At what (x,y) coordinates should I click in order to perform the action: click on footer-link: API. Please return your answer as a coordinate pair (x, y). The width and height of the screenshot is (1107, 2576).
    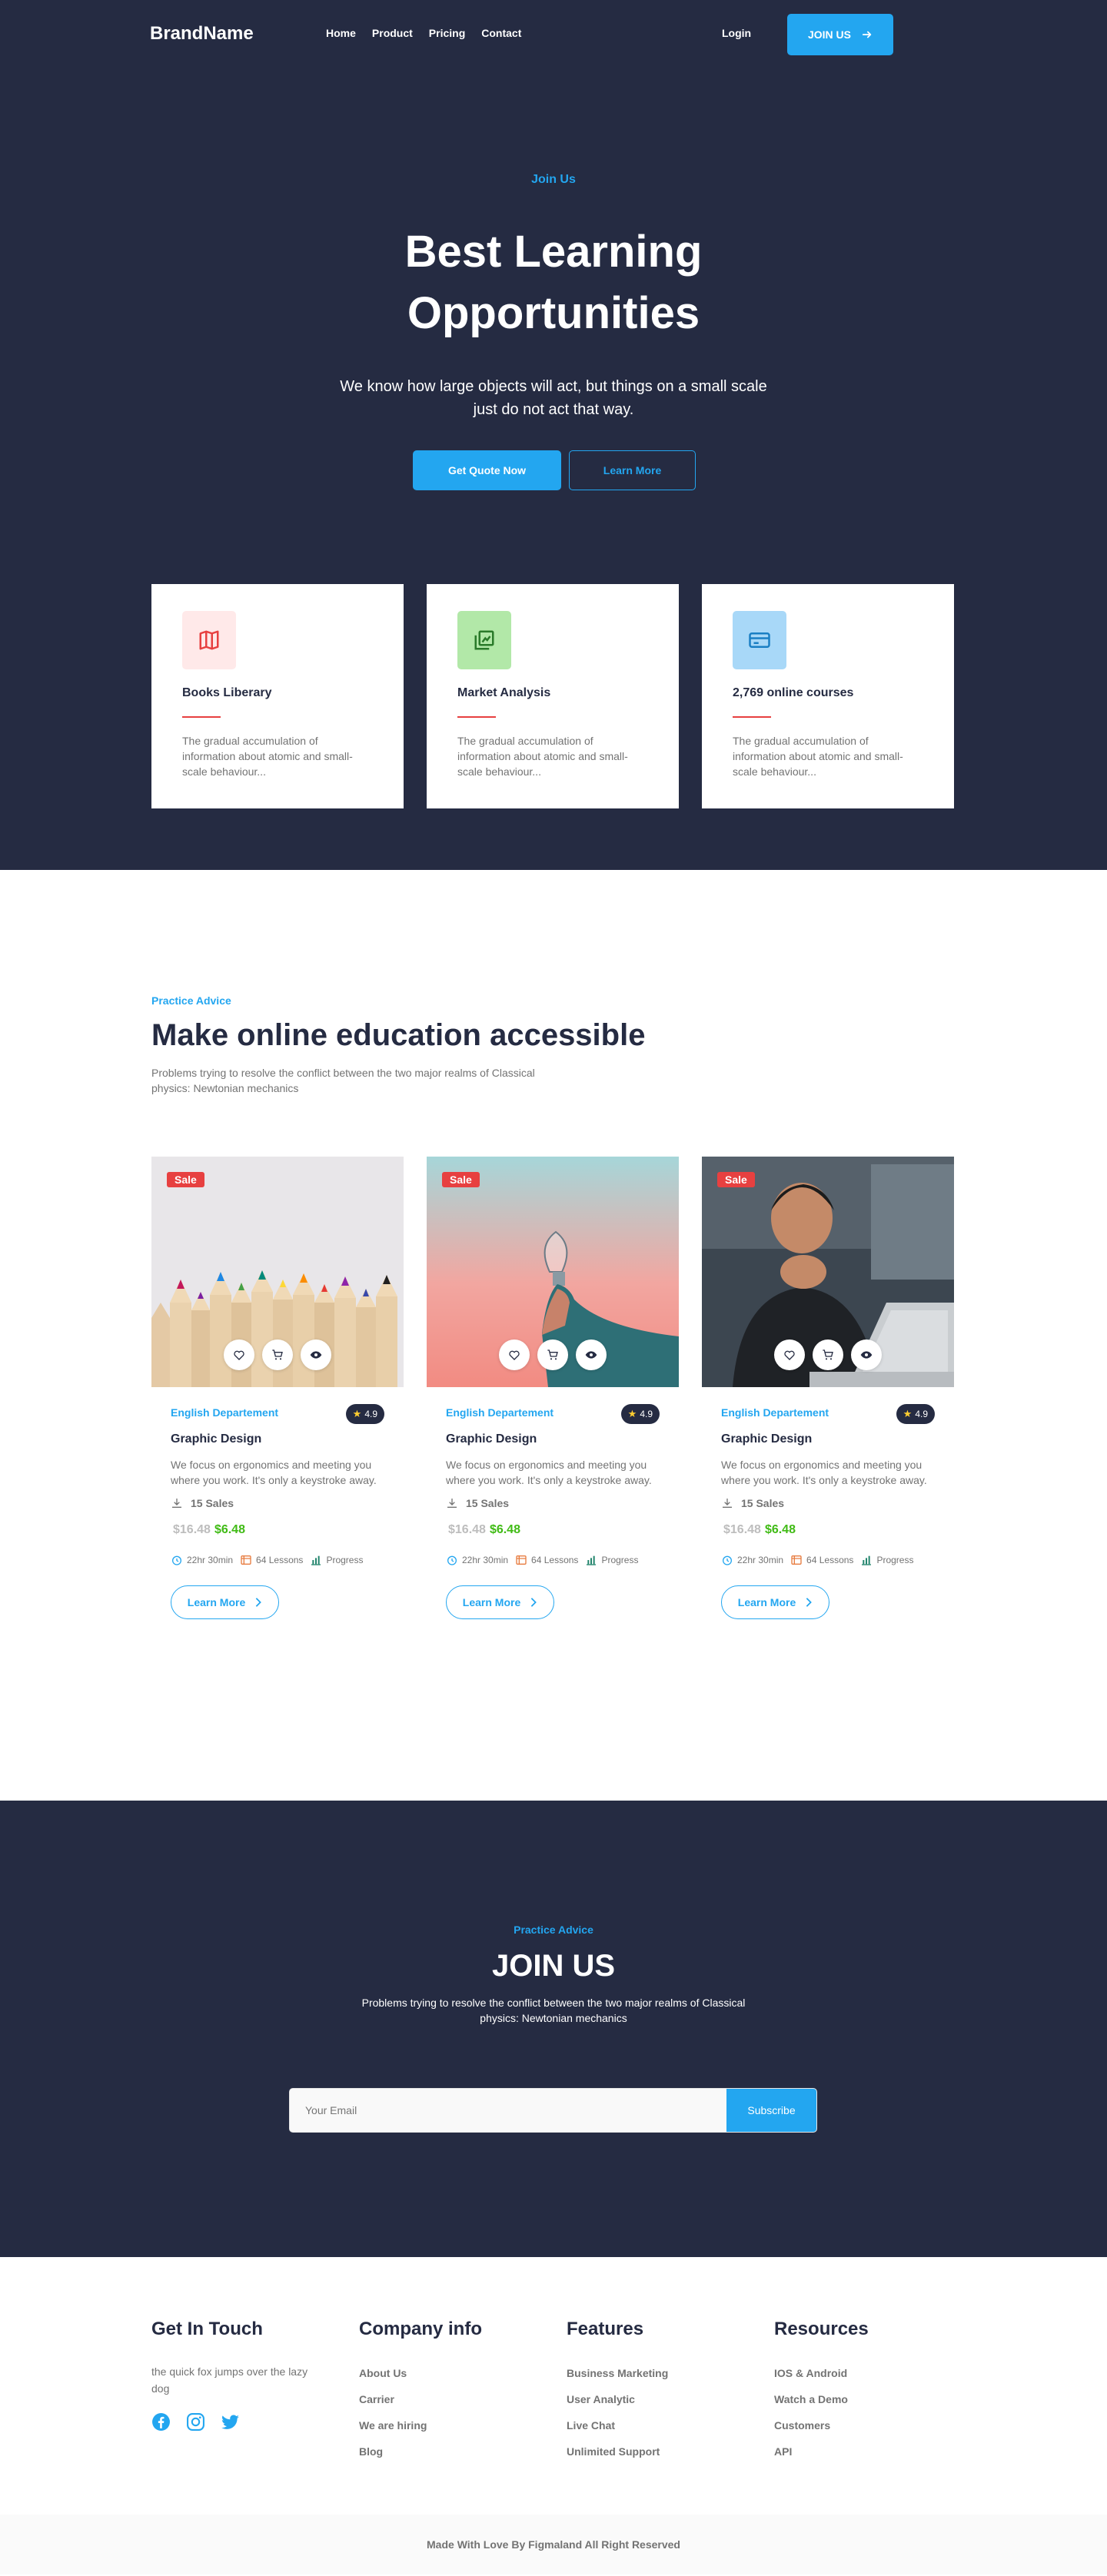
    Looking at the image, I should click on (878, 2451).